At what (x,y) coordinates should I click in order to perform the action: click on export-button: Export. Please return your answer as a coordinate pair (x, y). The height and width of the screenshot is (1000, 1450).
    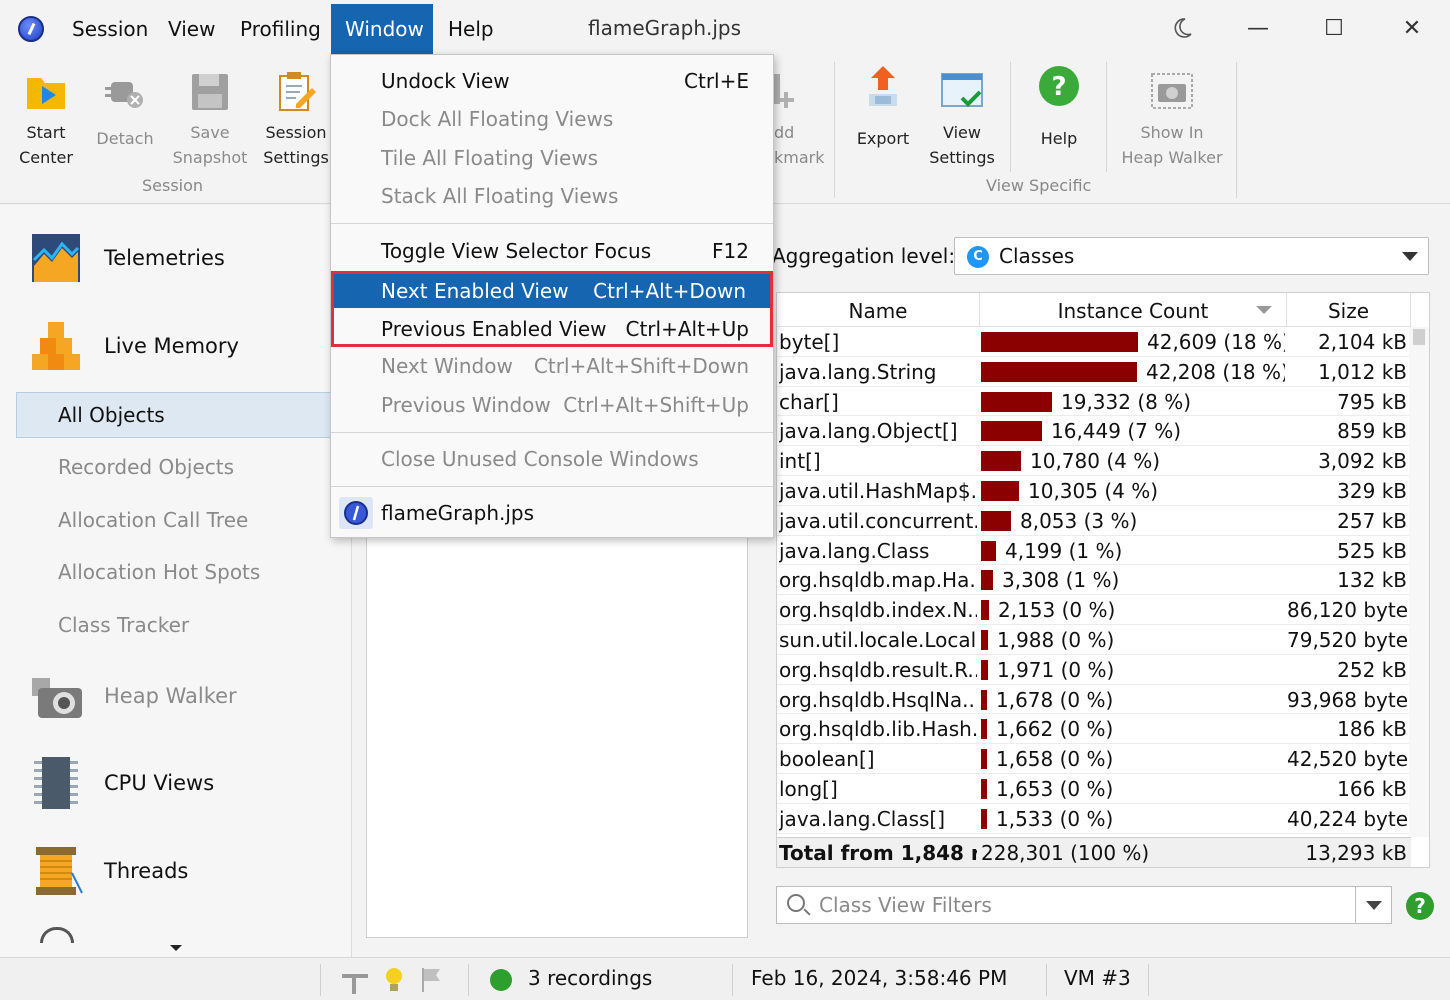
    Looking at the image, I should click on (883, 107).